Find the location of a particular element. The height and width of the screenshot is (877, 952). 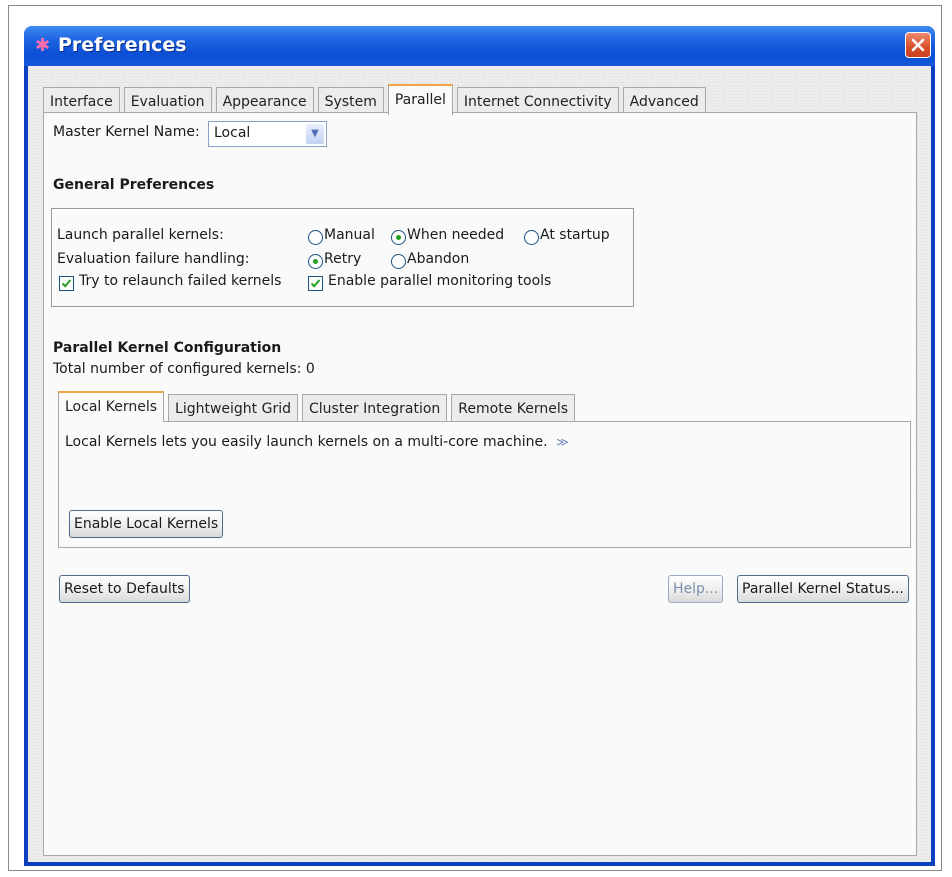

launch-at-startup-label: At startup is located at coordinates (575, 235).